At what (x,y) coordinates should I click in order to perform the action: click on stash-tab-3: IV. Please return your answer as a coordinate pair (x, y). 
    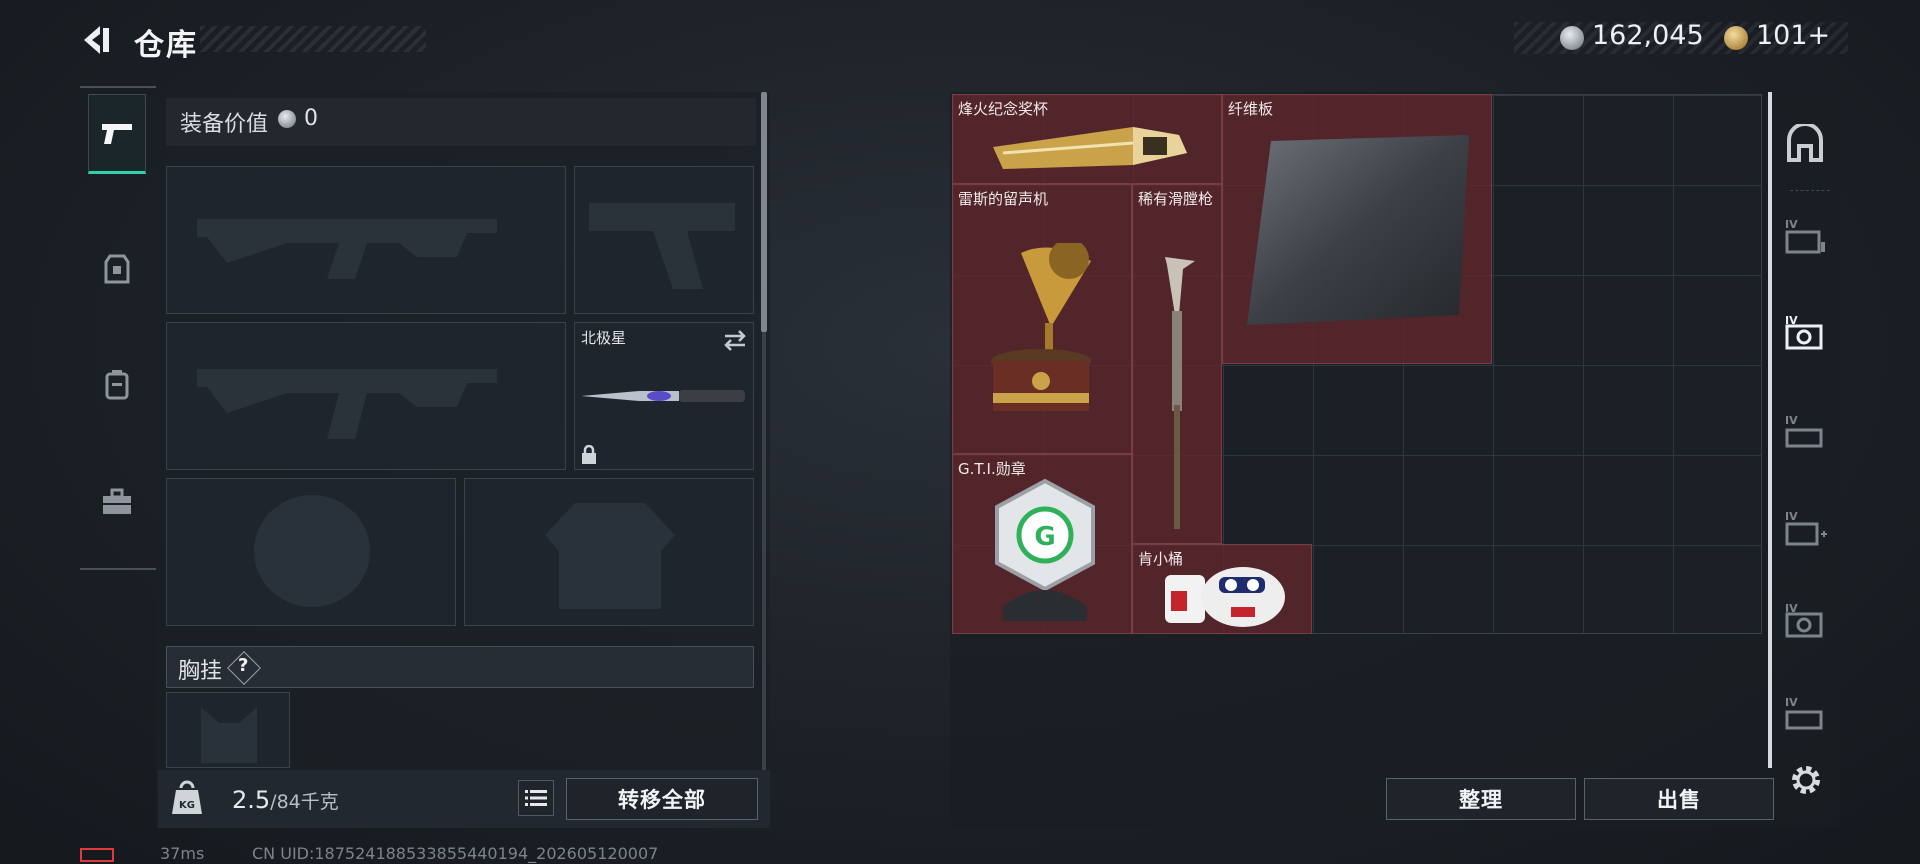
    Looking at the image, I should click on (1805, 432).